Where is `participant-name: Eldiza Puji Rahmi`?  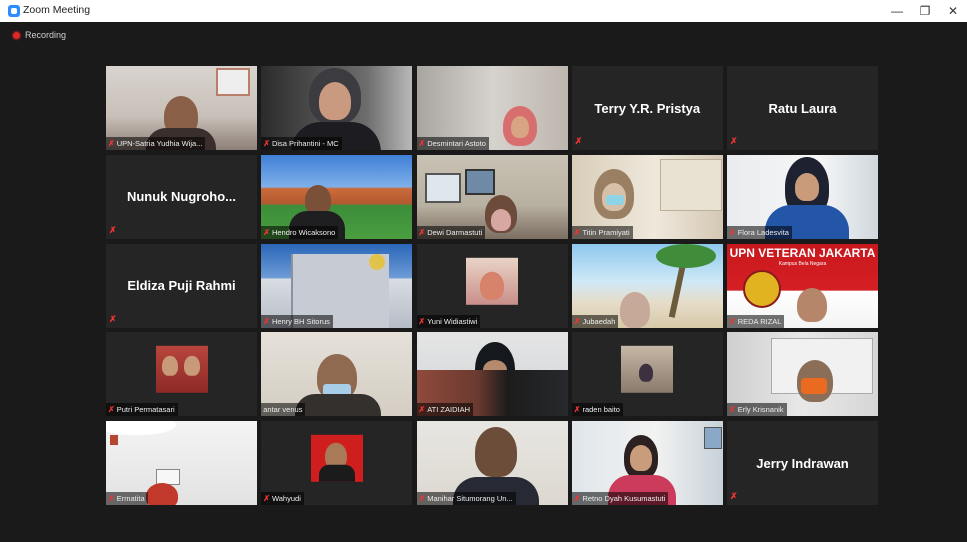 participant-name: Eldiza Puji Rahmi is located at coordinates (181, 285).